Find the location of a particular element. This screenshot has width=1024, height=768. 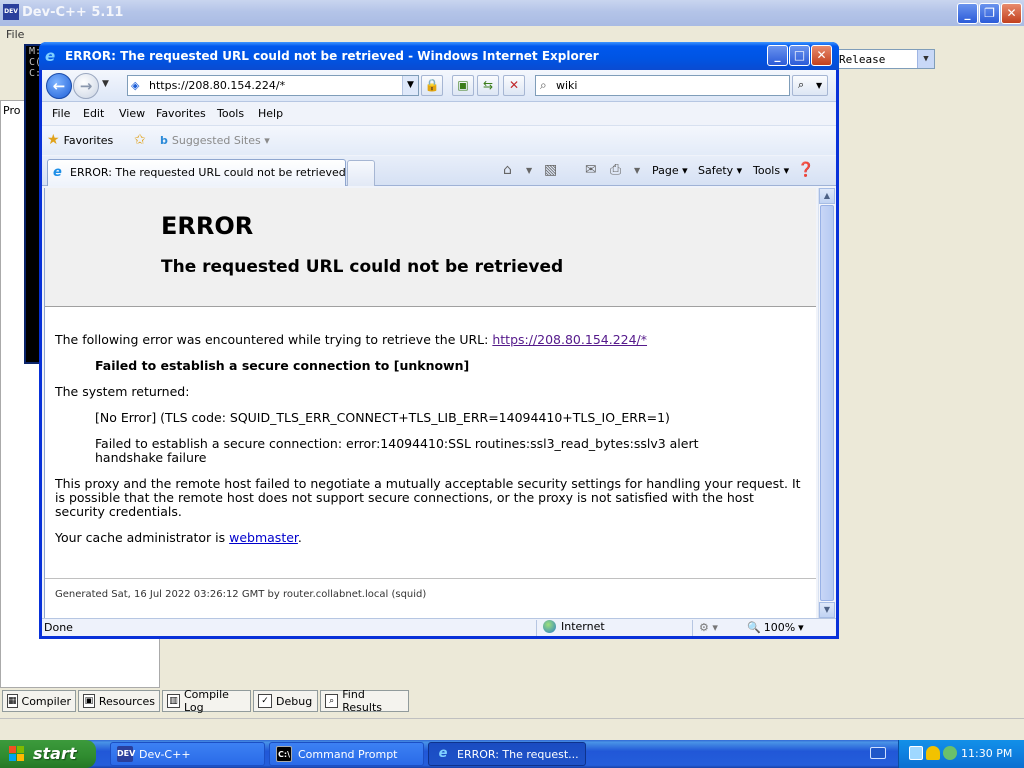

find-icon: ⌕ is located at coordinates (332, 701).